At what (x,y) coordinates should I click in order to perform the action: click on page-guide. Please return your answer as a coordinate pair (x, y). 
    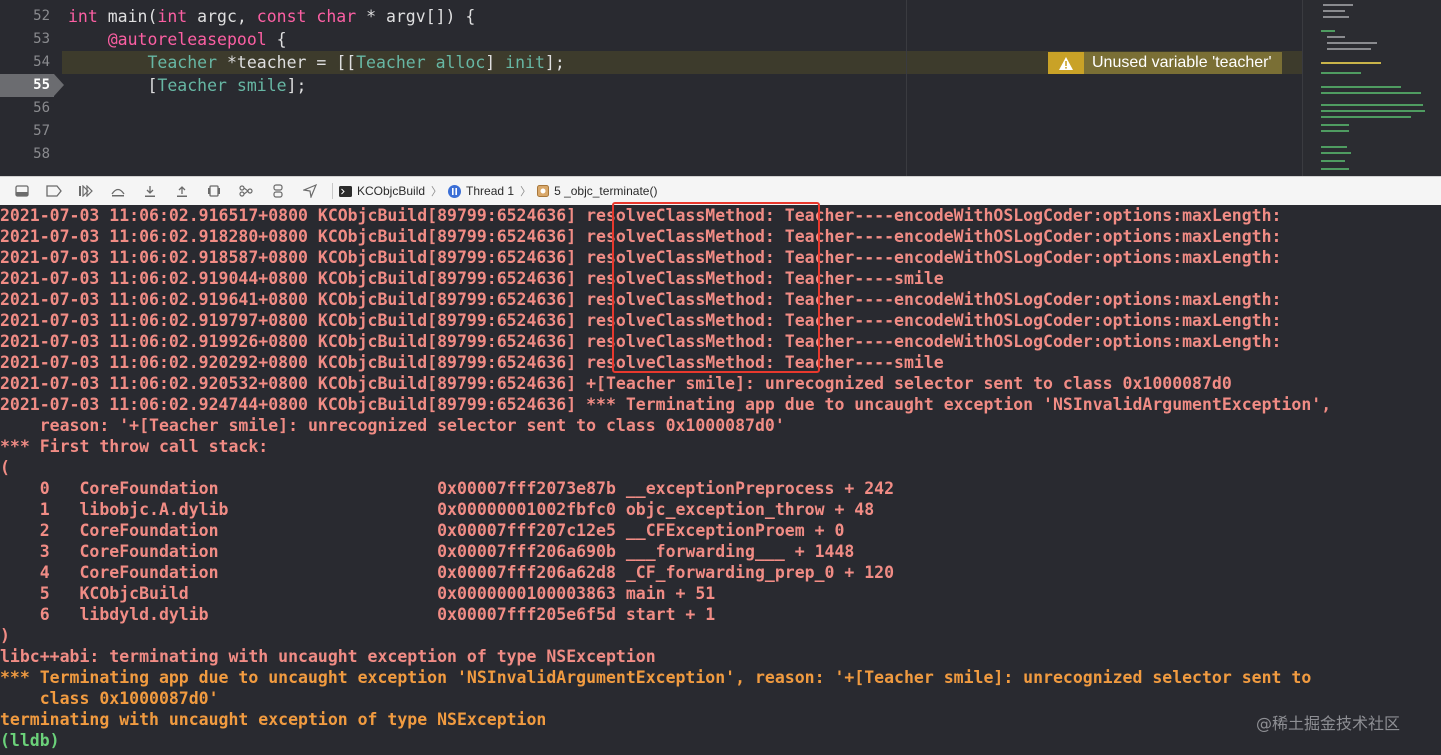
    Looking at the image, I should click on (906, 88).